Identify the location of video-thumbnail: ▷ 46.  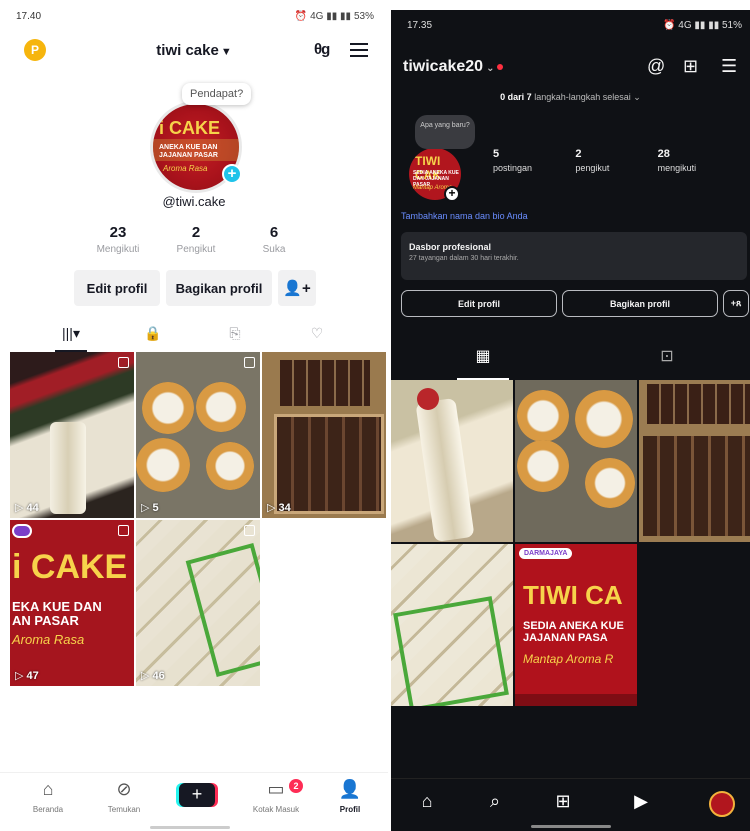
(198, 603).